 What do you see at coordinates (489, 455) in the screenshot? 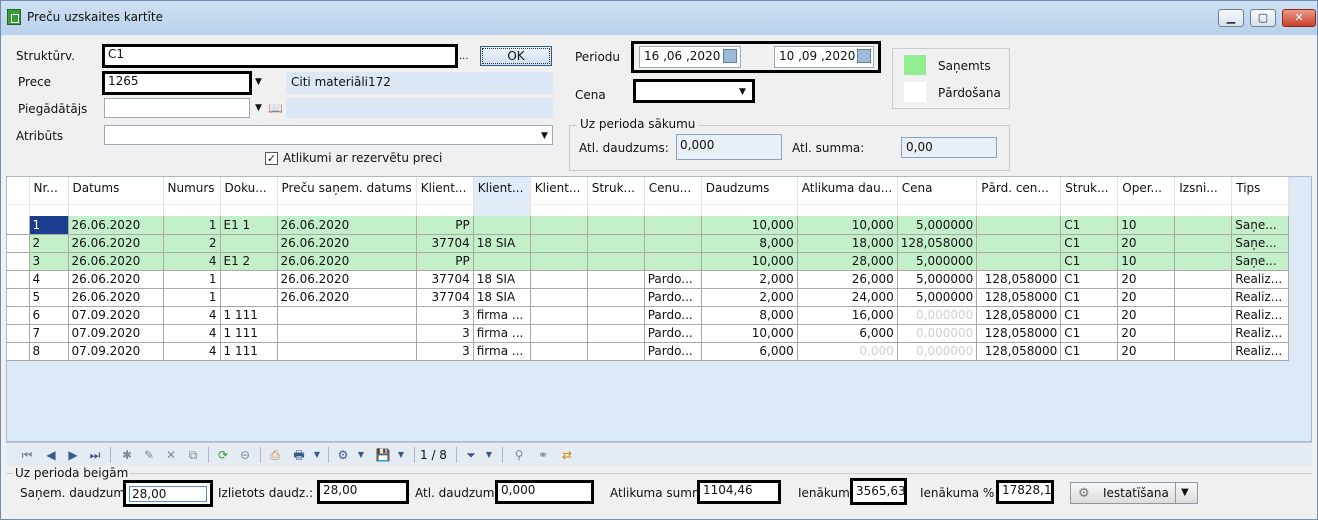
I see `filter-dropdown-icon: ▼` at bounding box center [489, 455].